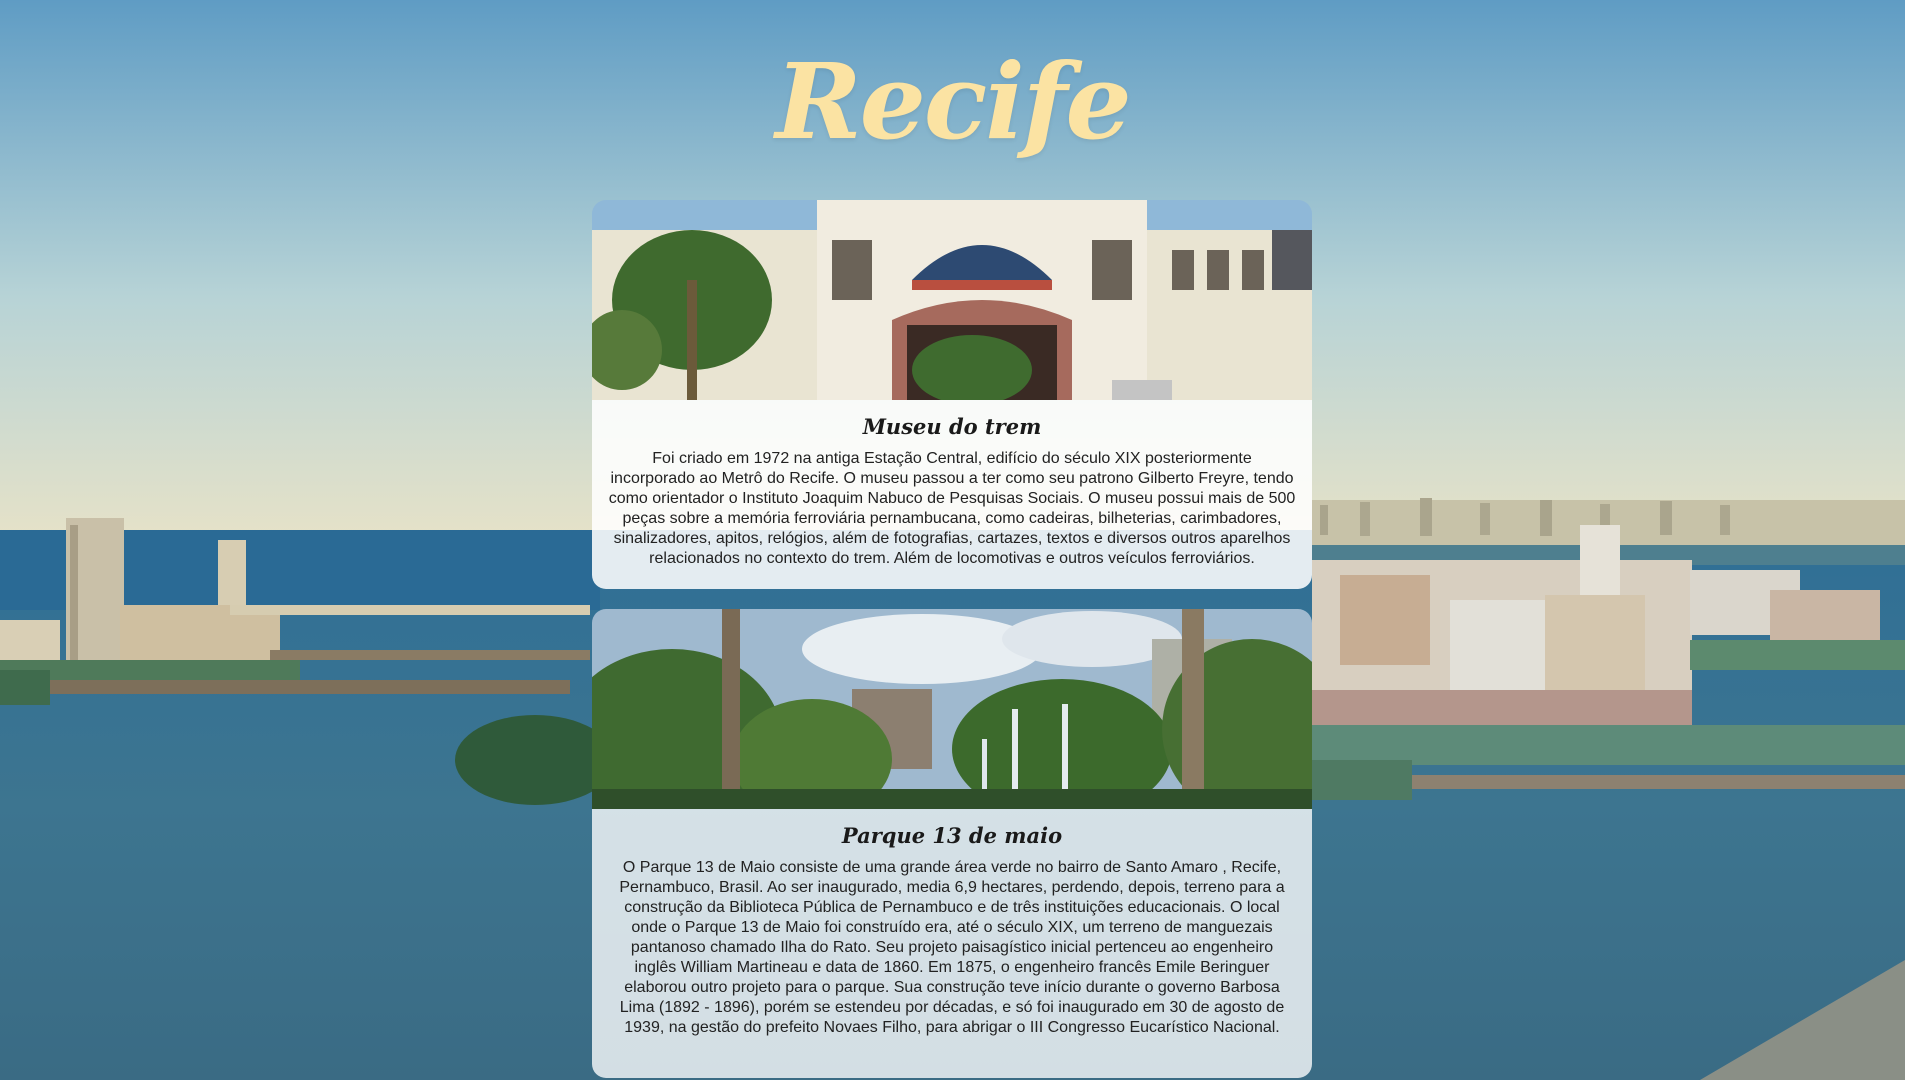 The width and height of the screenshot is (1905, 1080). I want to click on attraction-title: Museu do trem, so click(952, 426).